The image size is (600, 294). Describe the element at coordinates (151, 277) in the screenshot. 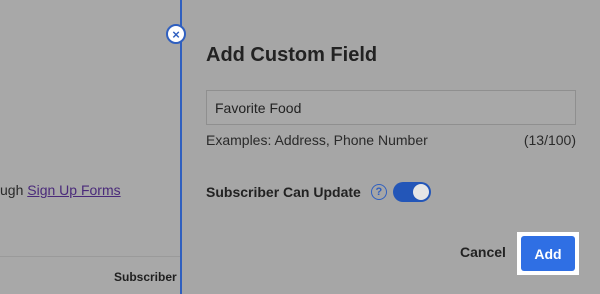

I see `background-column-header: Subscriber C` at that location.